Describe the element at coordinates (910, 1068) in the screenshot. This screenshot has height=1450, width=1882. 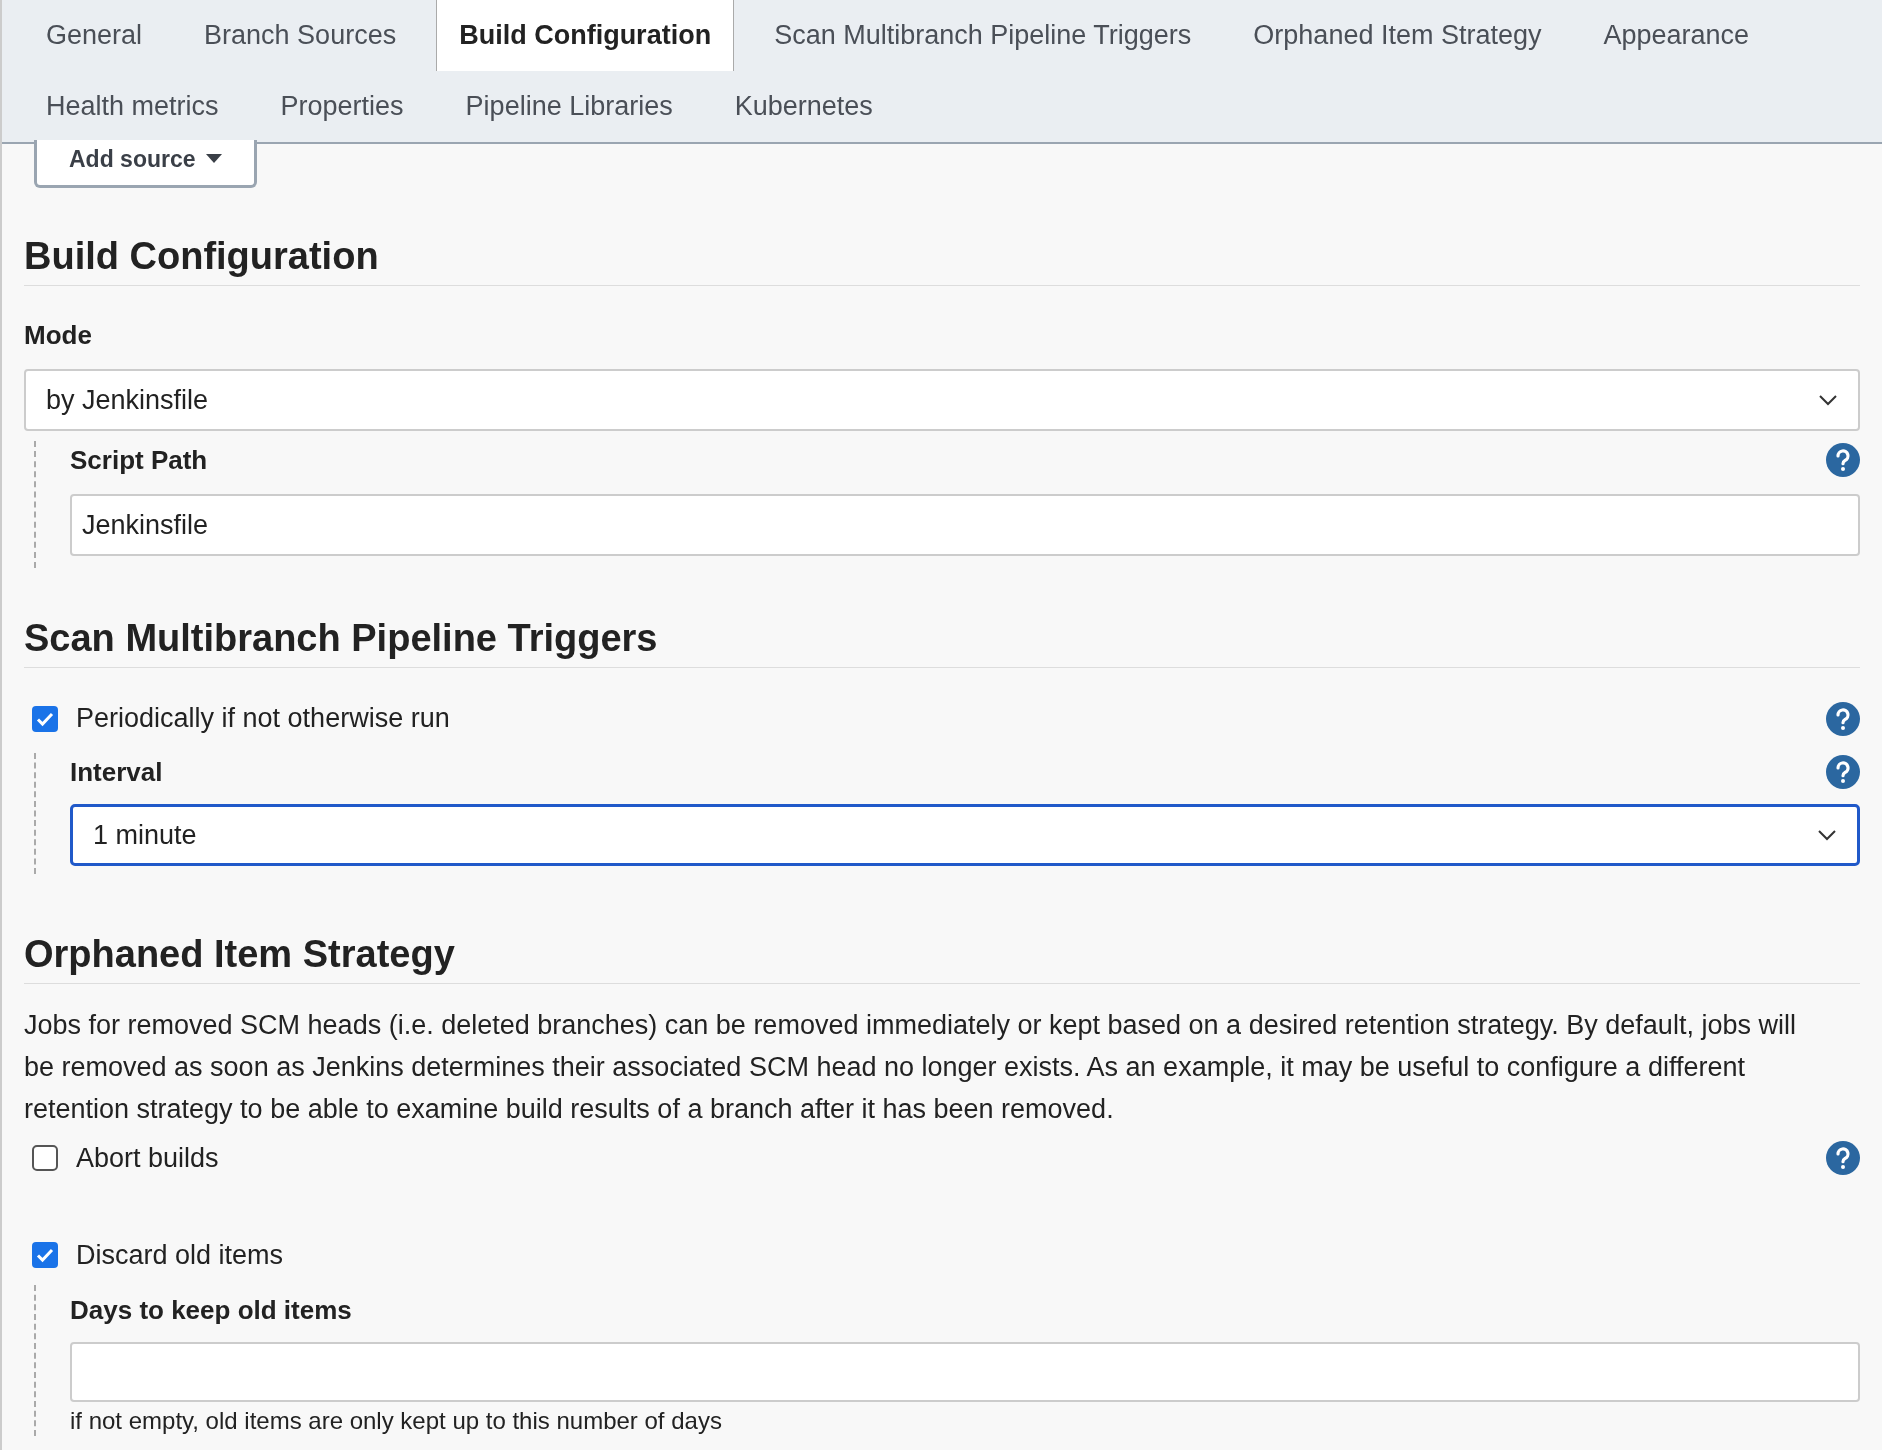
I see `description-text: Jobs for removed SCM heads (i.e. deleted branches) can be removed immediately or kept based on a desired retention strategy. By default, jobs will be removed as soon as Jenkins determines their associated SCM head no longer exists. As an example, it may be useful to configure a different retention strategy to be able to examine build results of a branch after it has been removed.` at that location.